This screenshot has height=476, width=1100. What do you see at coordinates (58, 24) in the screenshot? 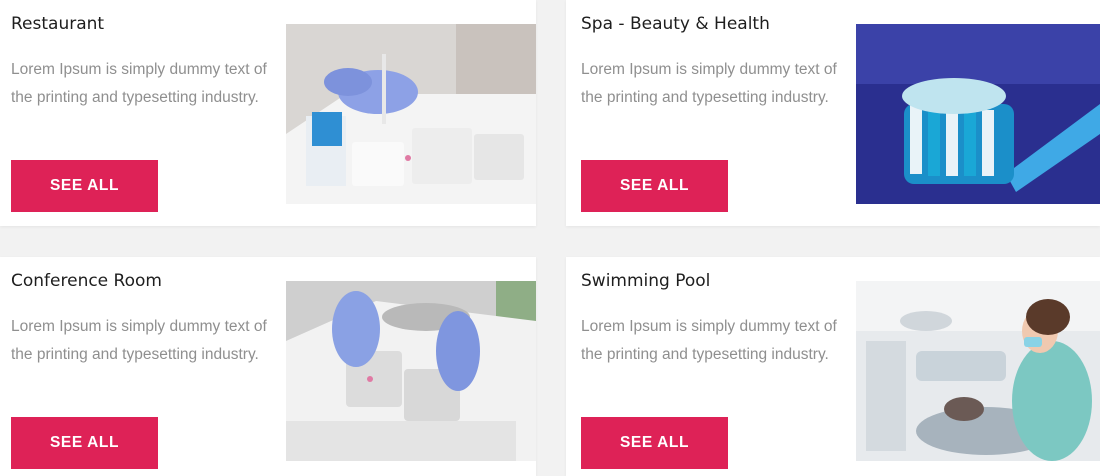
I see `card-title: Restaurant` at bounding box center [58, 24].